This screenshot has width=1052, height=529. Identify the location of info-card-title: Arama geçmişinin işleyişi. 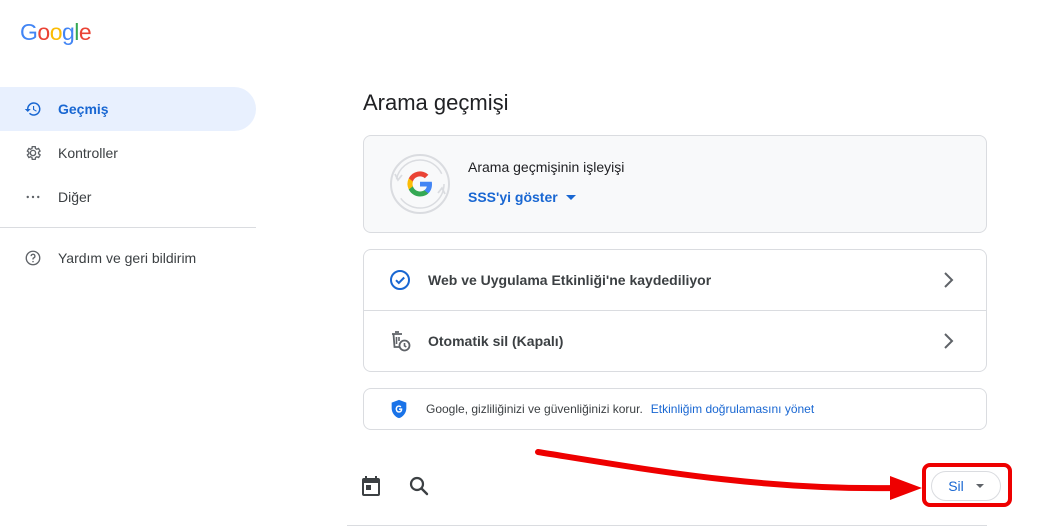
(546, 167).